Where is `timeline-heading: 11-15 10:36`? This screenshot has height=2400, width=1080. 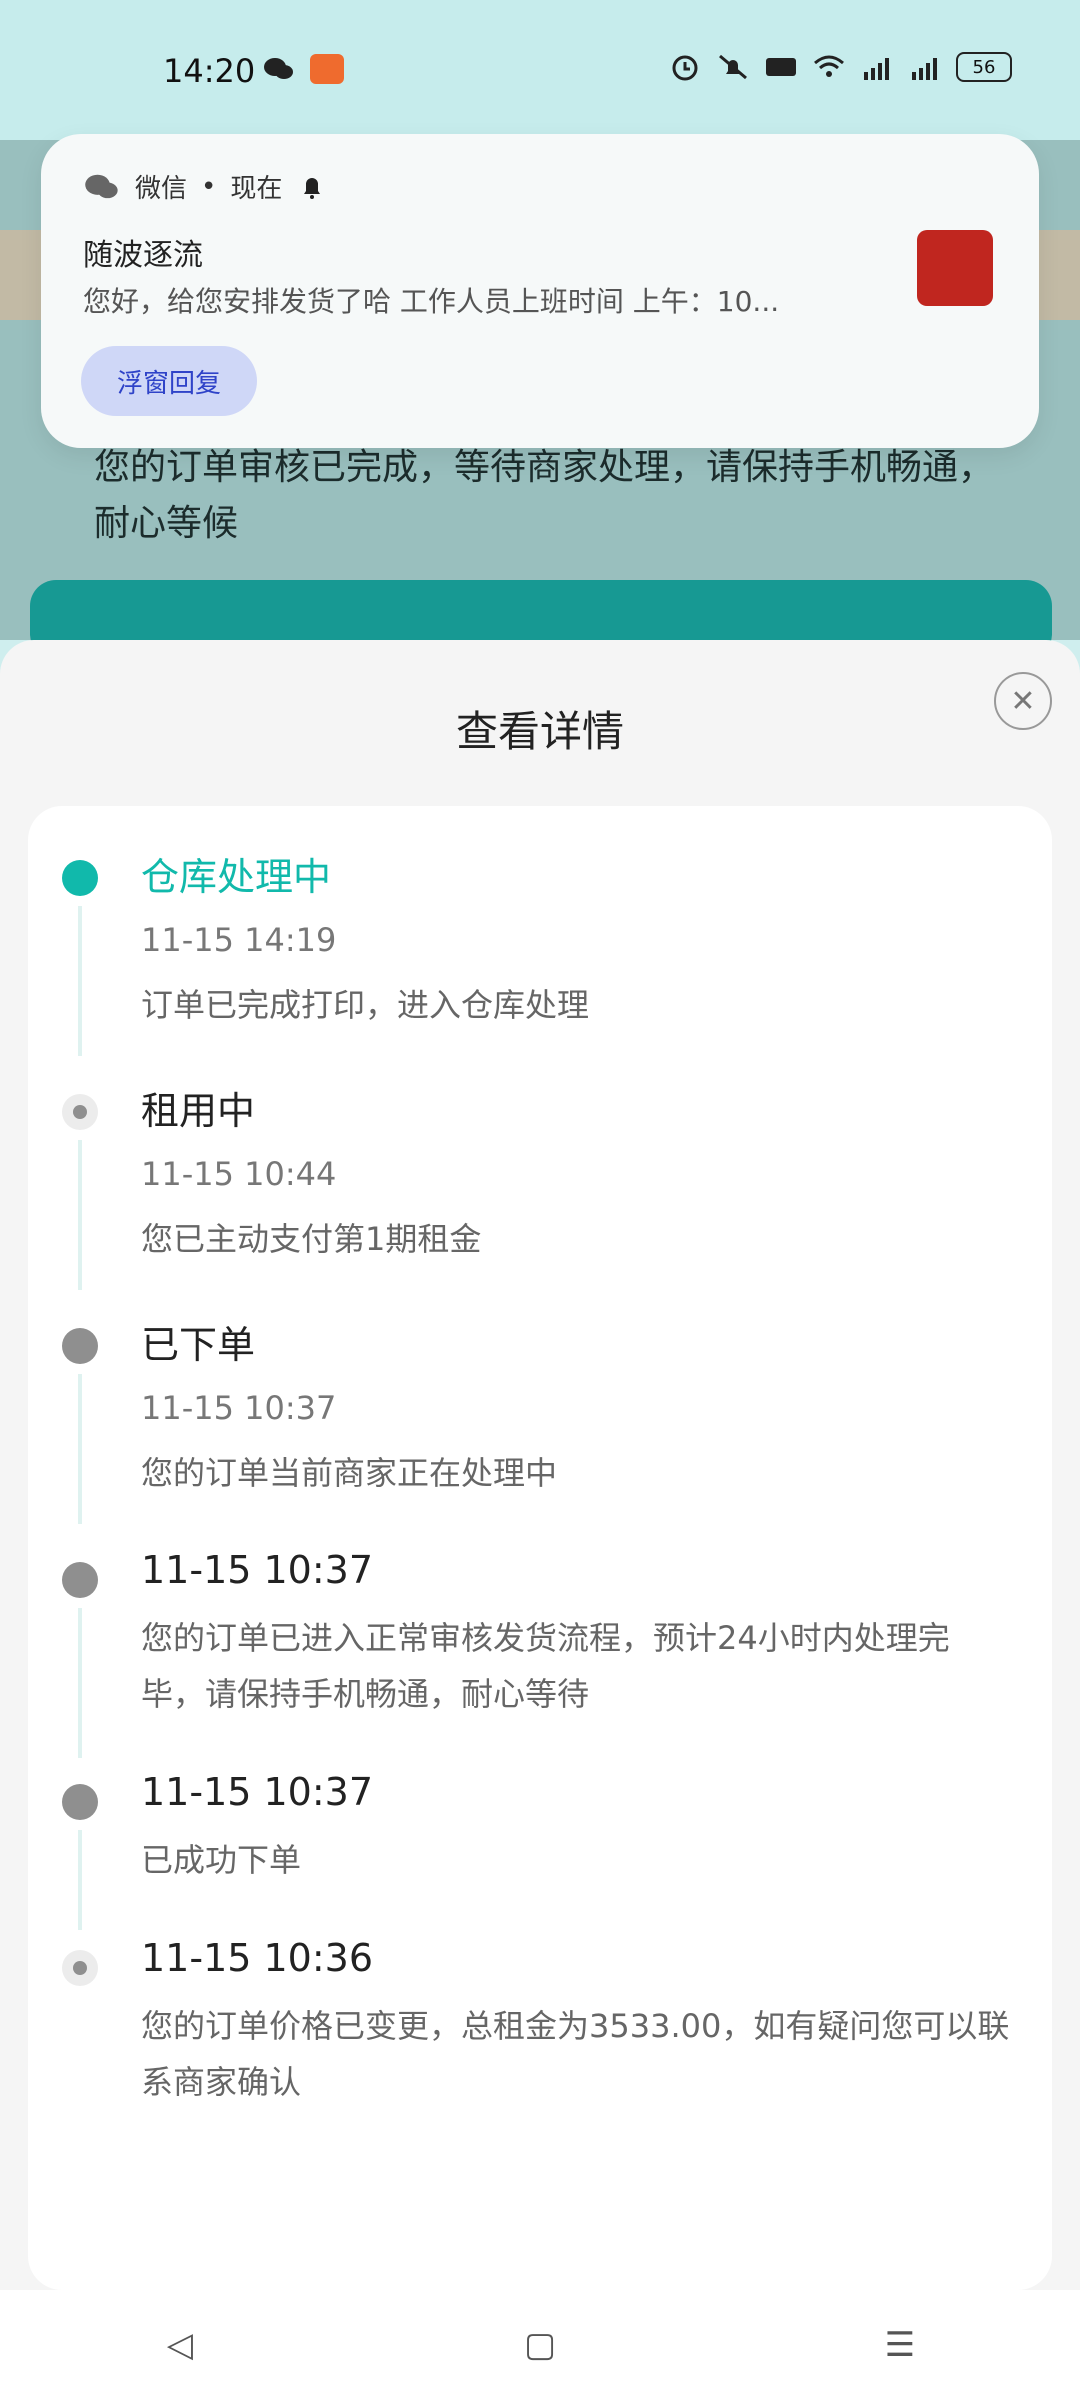
timeline-heading: 11-15 10:36 is located at coordinates (257, 1958).